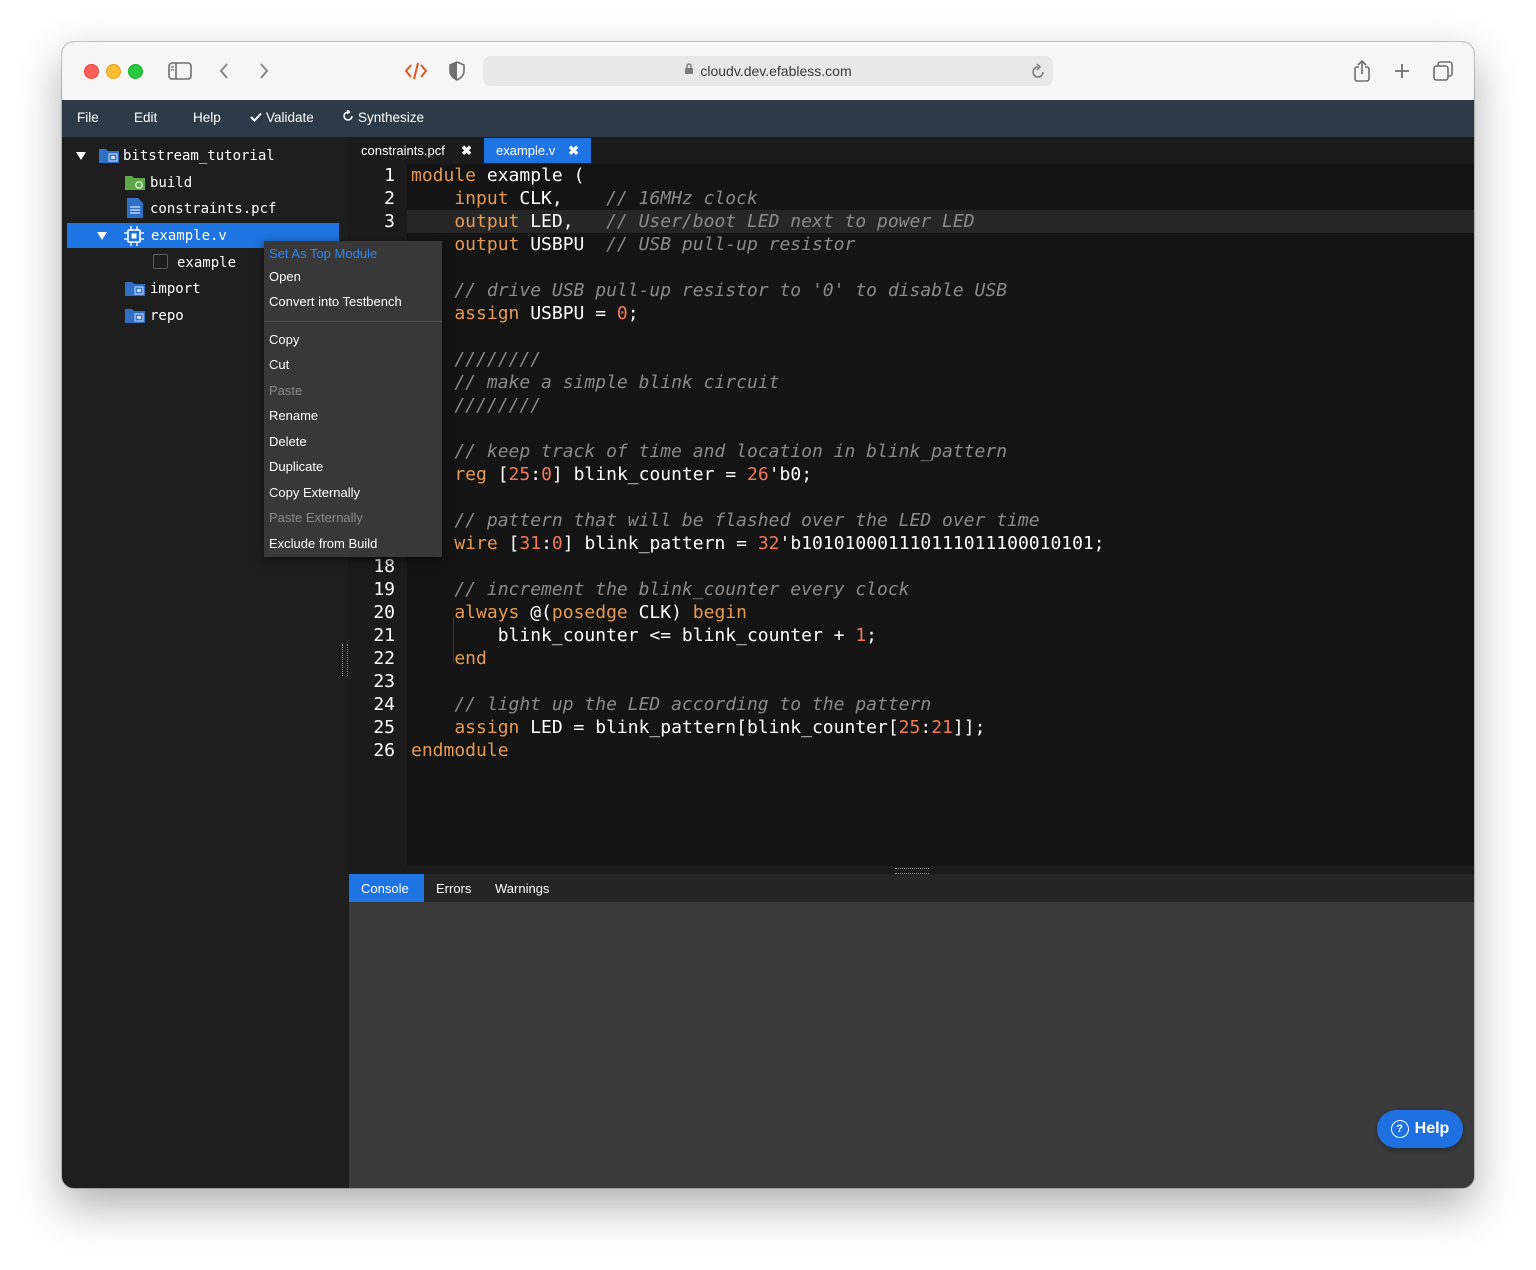 This screenshot has height=1270, width=1536. What do you see at coordinates (353, 543) in the screenshot?
I see `menu-item-exclude-from-build: Exclude from Build` at bounding box center [353, 543].